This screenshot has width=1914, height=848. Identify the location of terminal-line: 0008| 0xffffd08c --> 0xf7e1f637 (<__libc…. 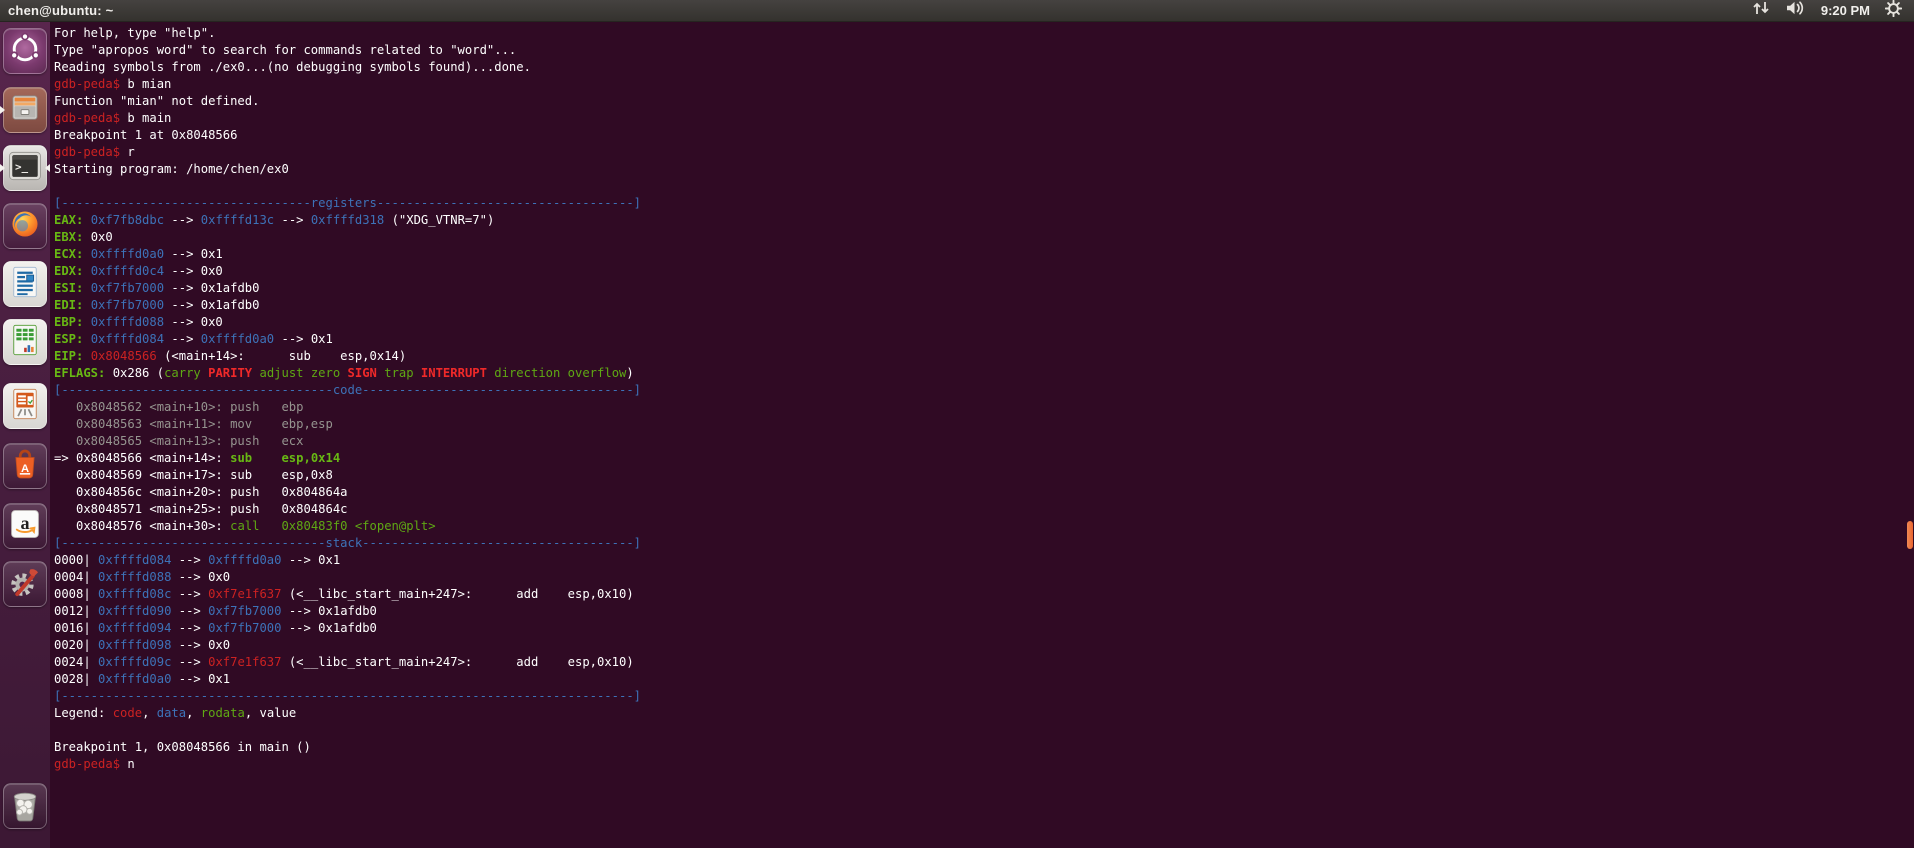
(344, 594).